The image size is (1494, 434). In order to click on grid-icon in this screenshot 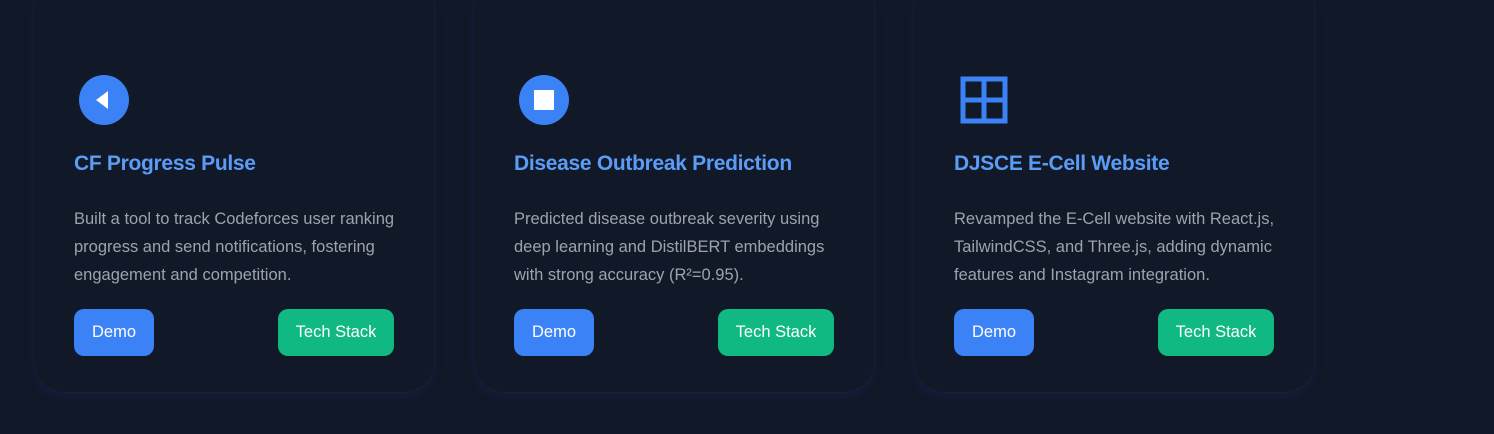, I will do `click(984, 100)`.